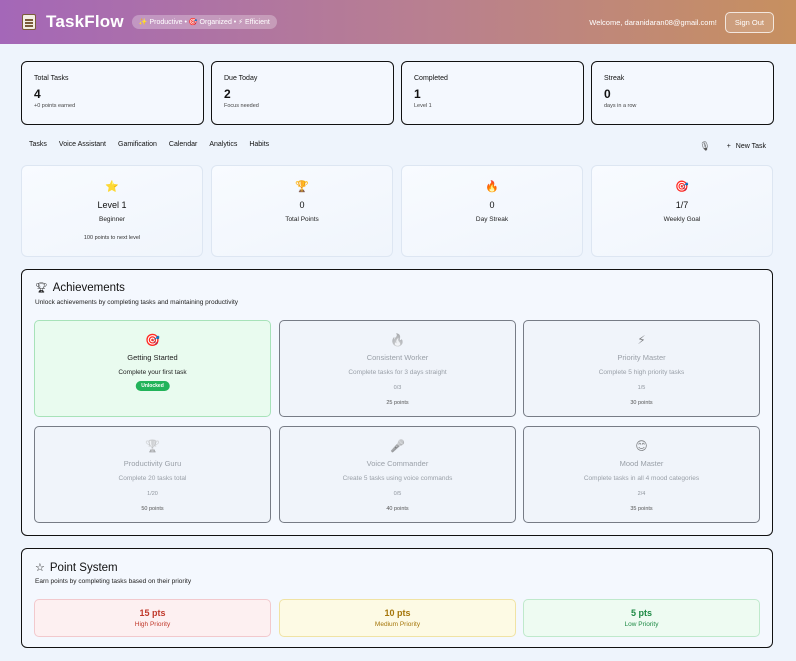 The image size is (796, 661). What do you see at coordinates (417, 94) in the screenshot?
I see `stat-value: 1` at bounding box center [417, 94].